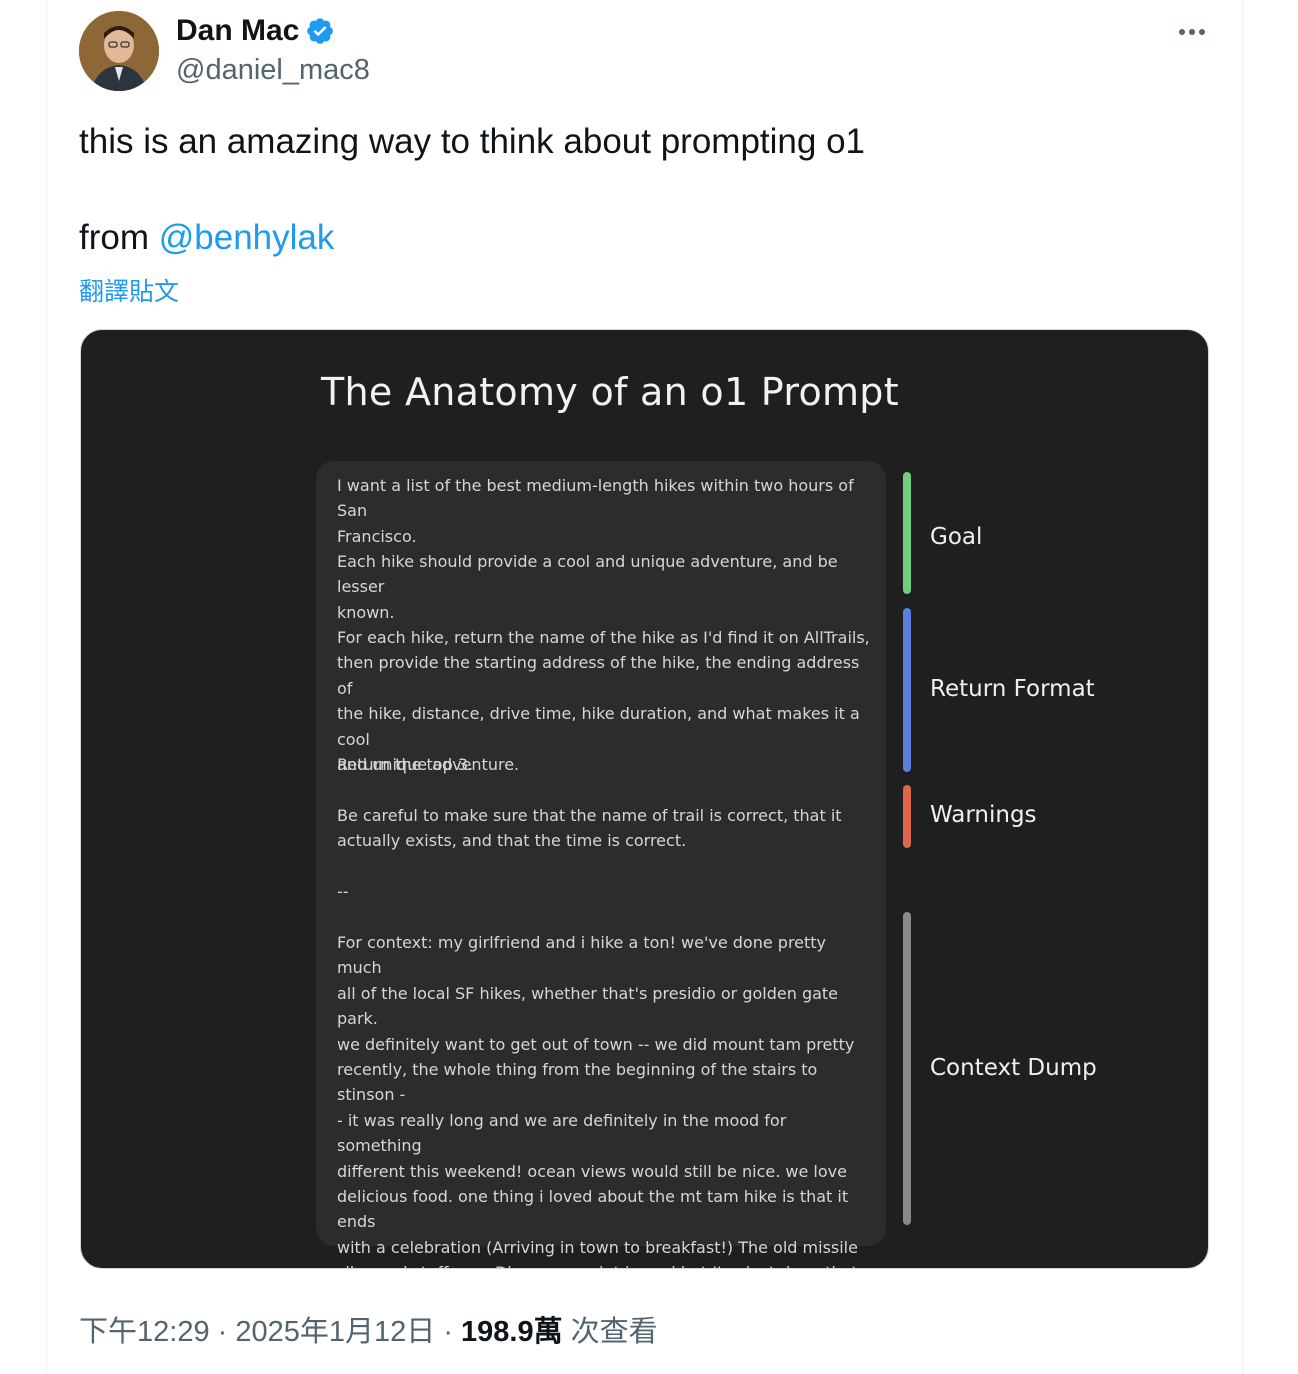  Describe the element at coordinates (1012, 689) in the screenshot. I see `return-format-label: Return Format` at that location.